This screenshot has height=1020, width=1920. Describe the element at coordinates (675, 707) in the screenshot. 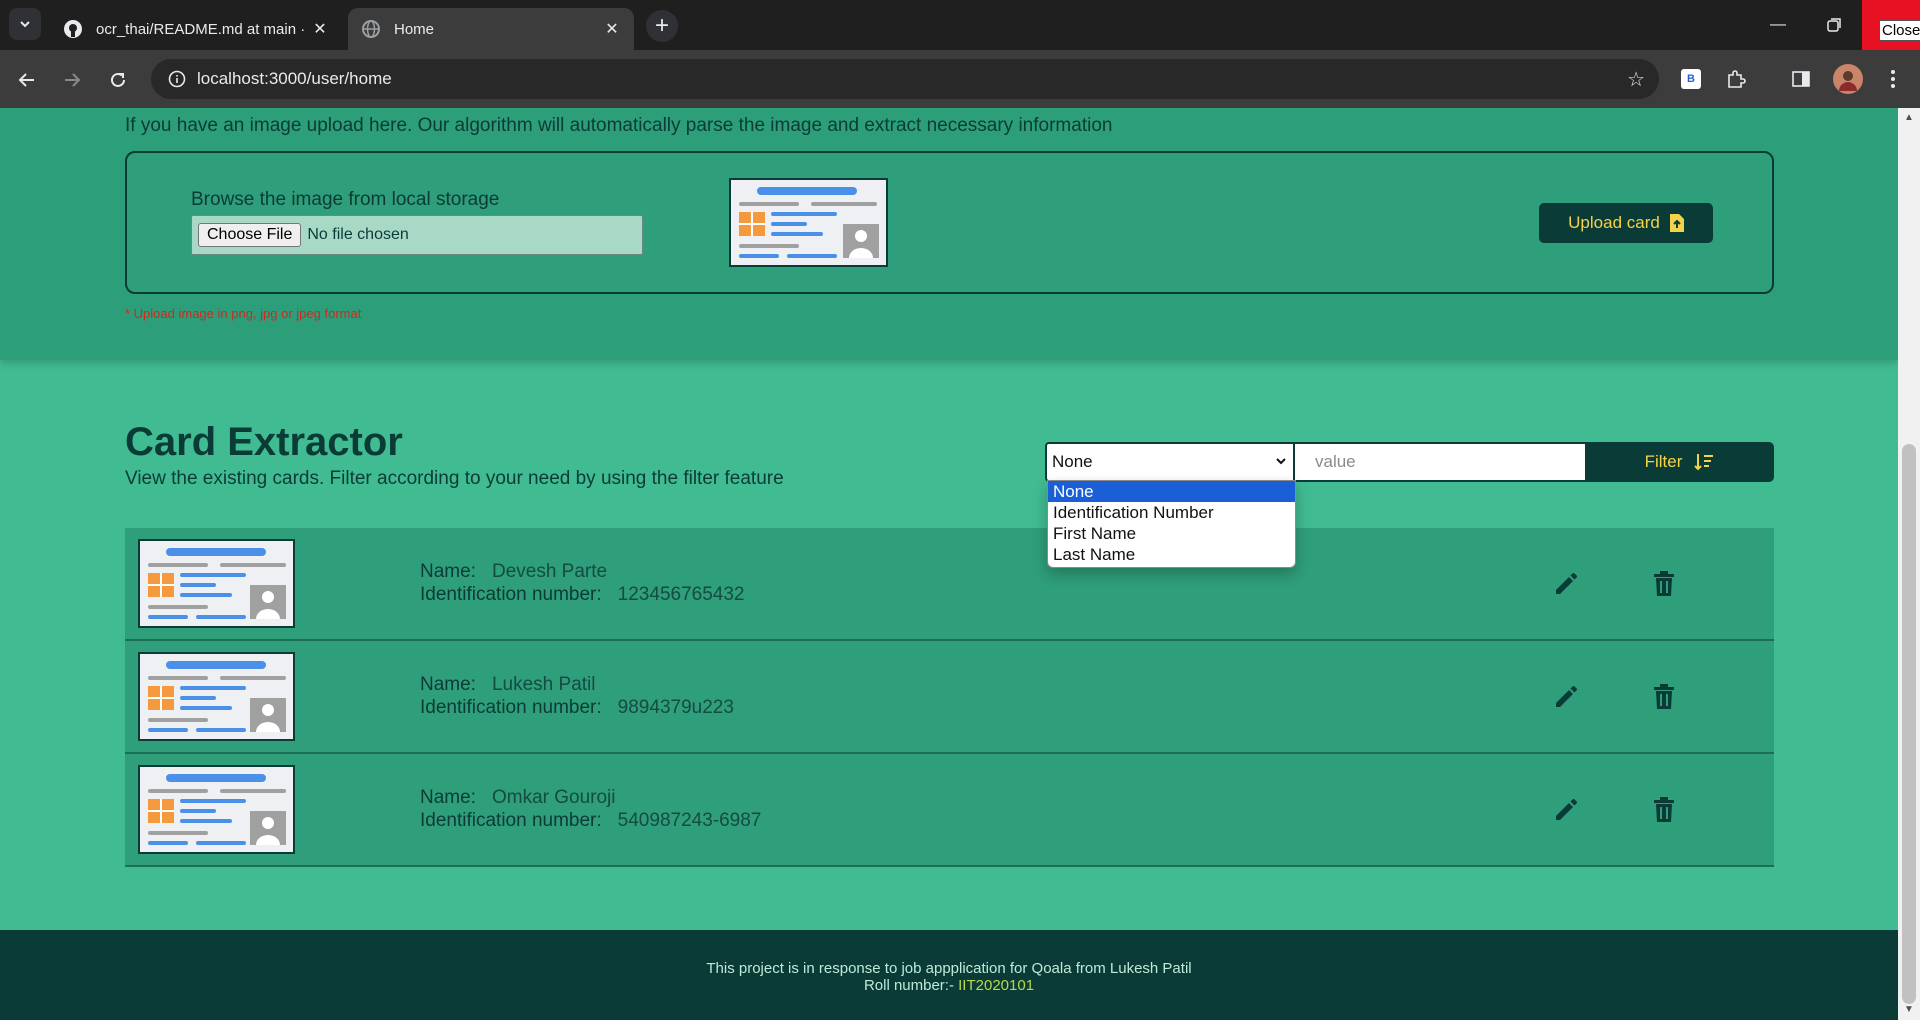

I see `card-id-number: 9894379u223` at that location.